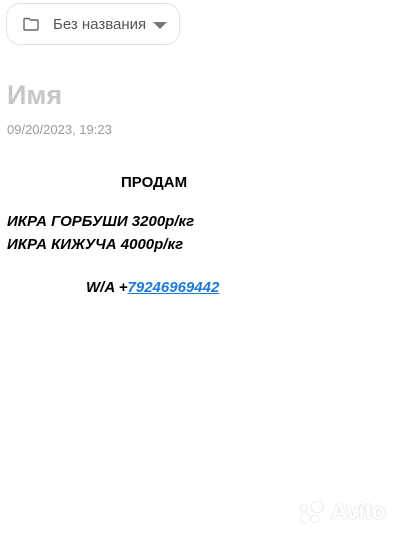 This screenshot has width=405, height=540. I want to click on note-heading: ПРОДАМ, so click(154, 182).